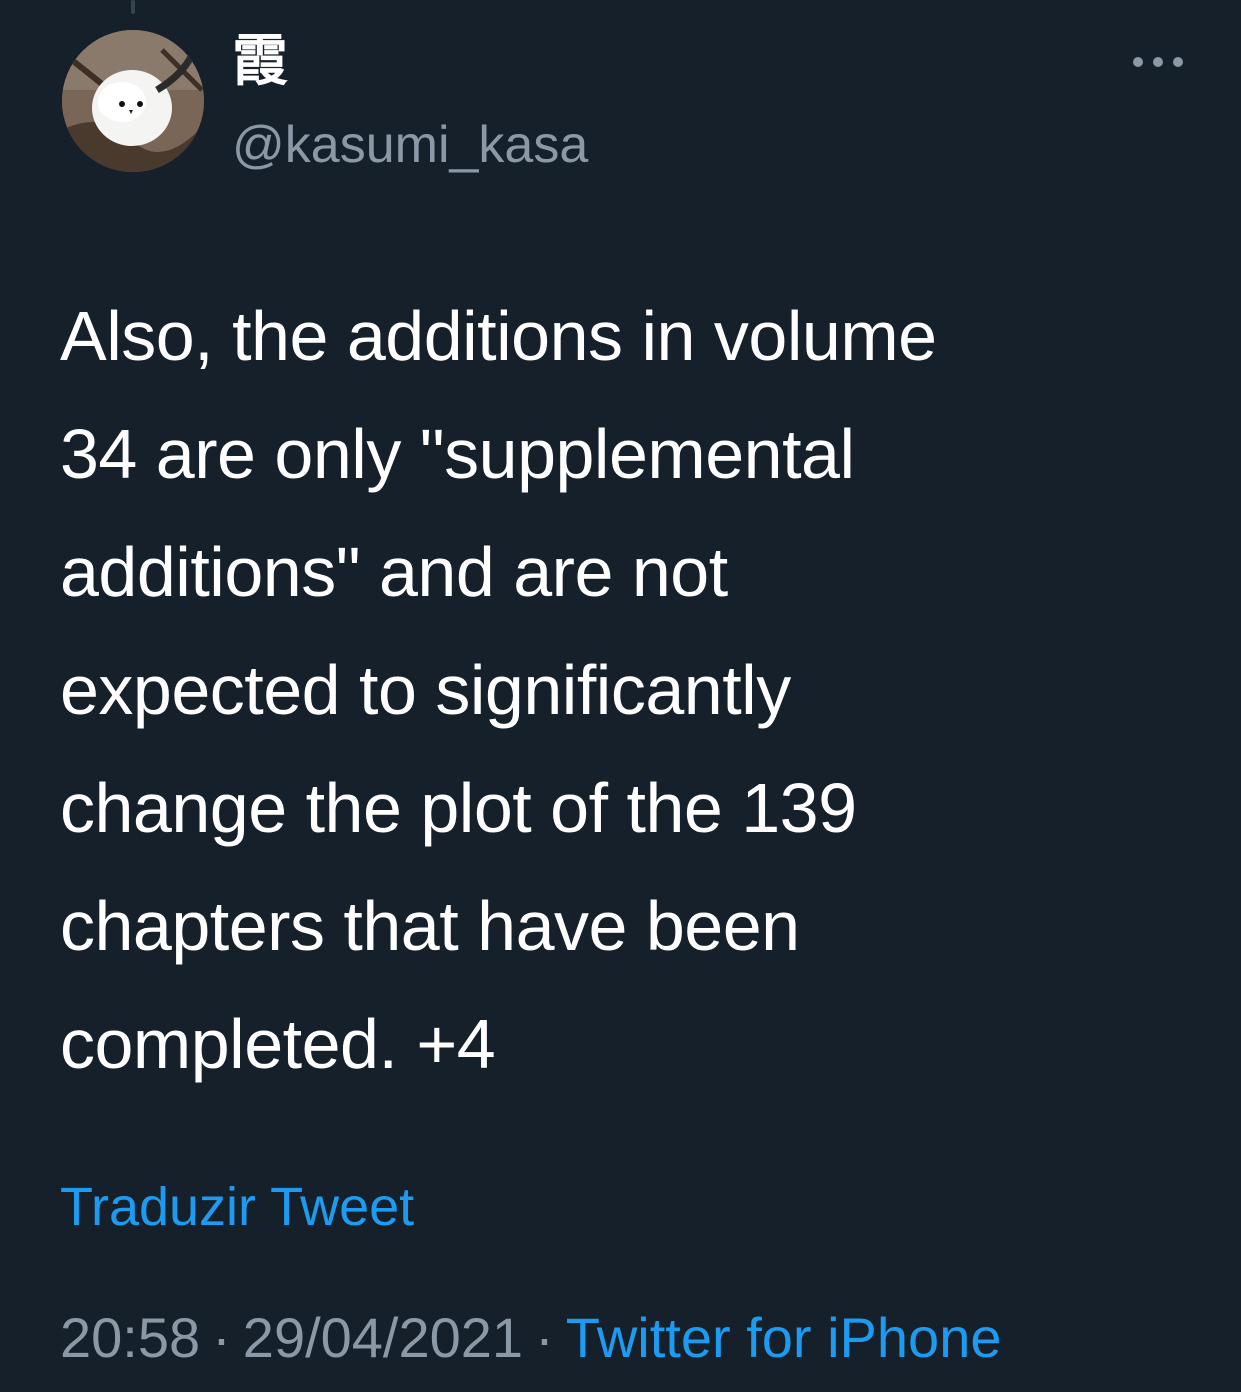  What do you see at coordinates (260, 62) in the screenshot?
I see `author-display-name: 霞` at bounding box center [260, 62].